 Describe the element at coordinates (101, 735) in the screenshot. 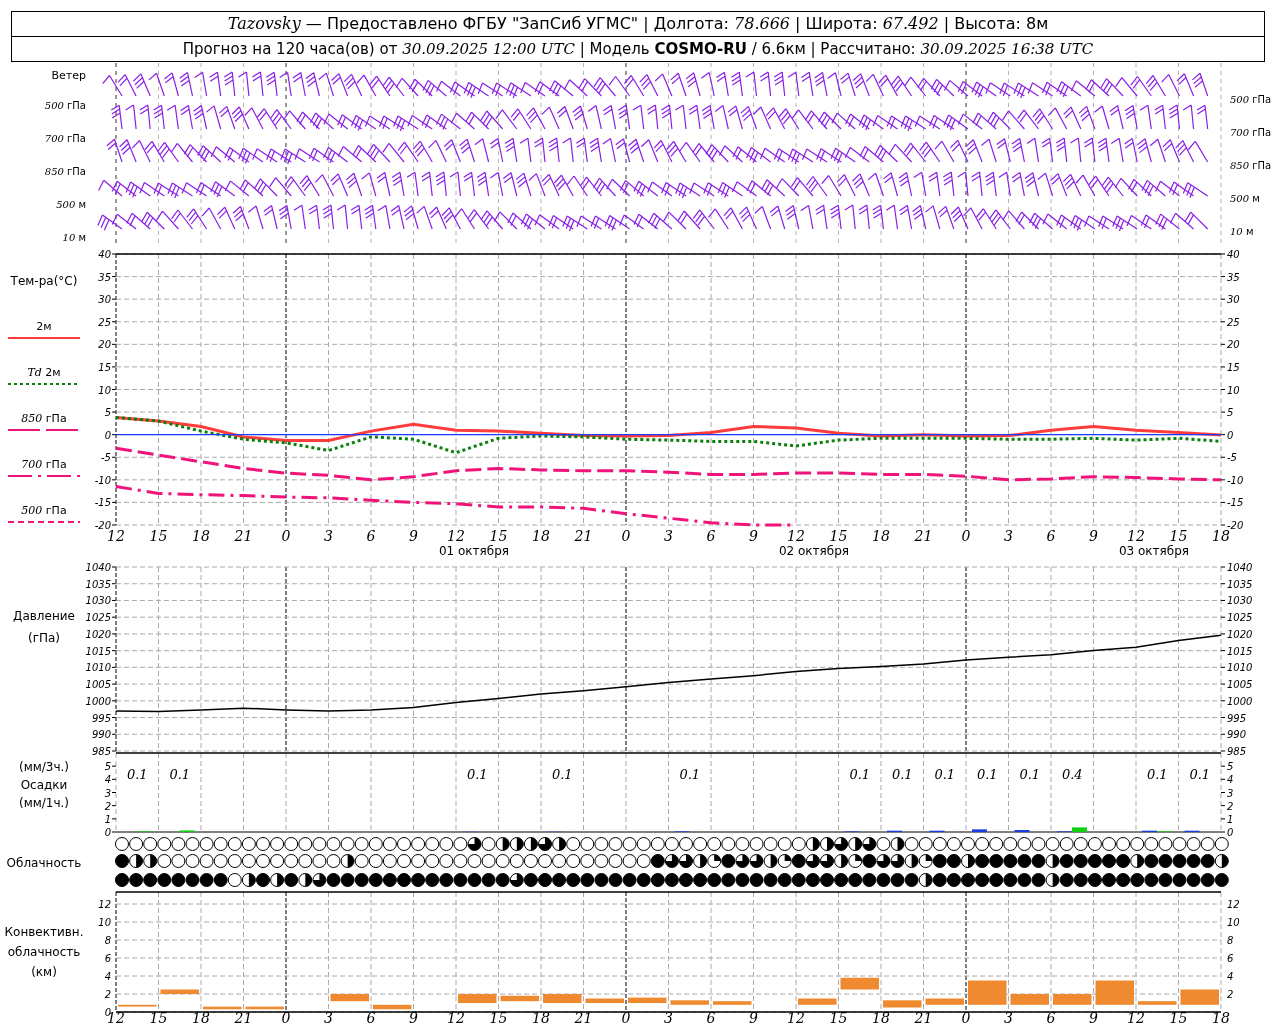

I see `axis-tick-label: 990` at that location.